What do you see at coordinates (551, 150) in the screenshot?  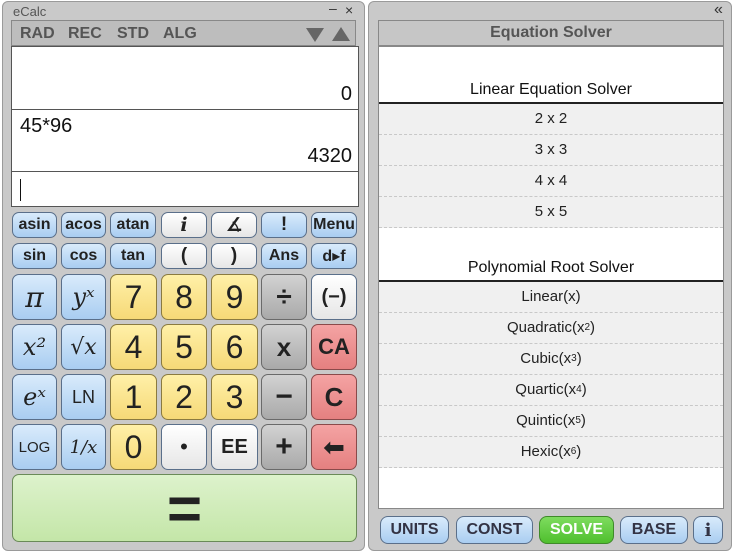 I see `linear-3x3-item: 3 x 3` at bounding box center [551, 150].